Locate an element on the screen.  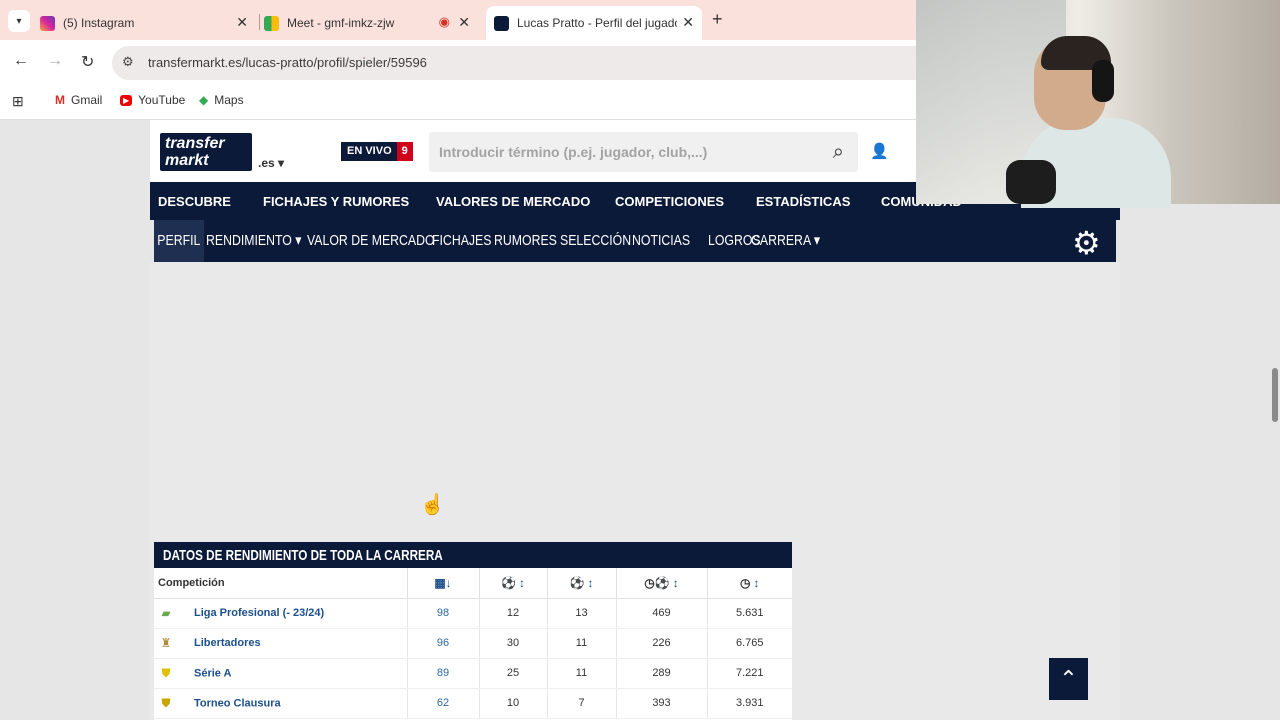
competition-cell: ▰ Liga Profesional (- 23/24) is located at coordinates (280, 613).